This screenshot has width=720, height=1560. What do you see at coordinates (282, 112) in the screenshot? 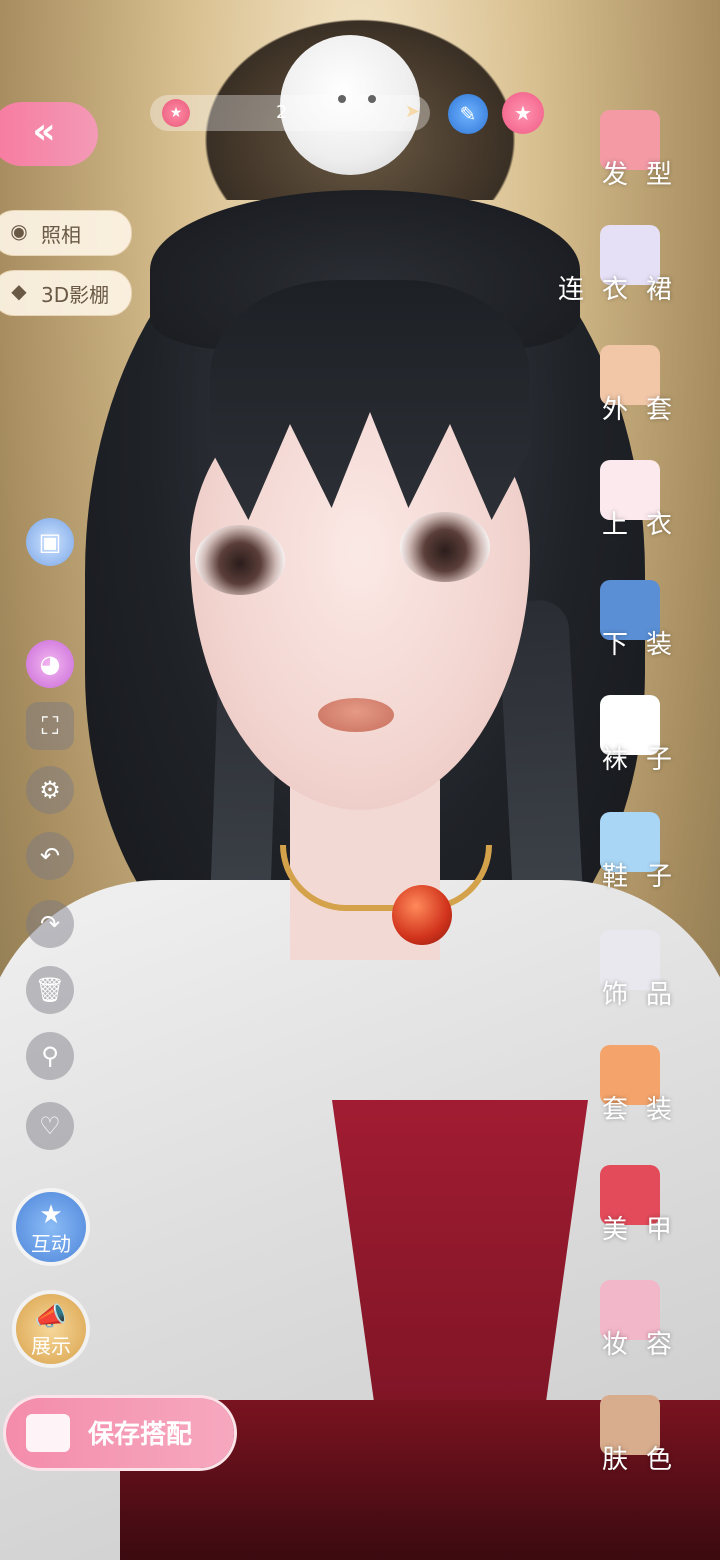
I see `top-count: 2` at bounding box center [282, 112].